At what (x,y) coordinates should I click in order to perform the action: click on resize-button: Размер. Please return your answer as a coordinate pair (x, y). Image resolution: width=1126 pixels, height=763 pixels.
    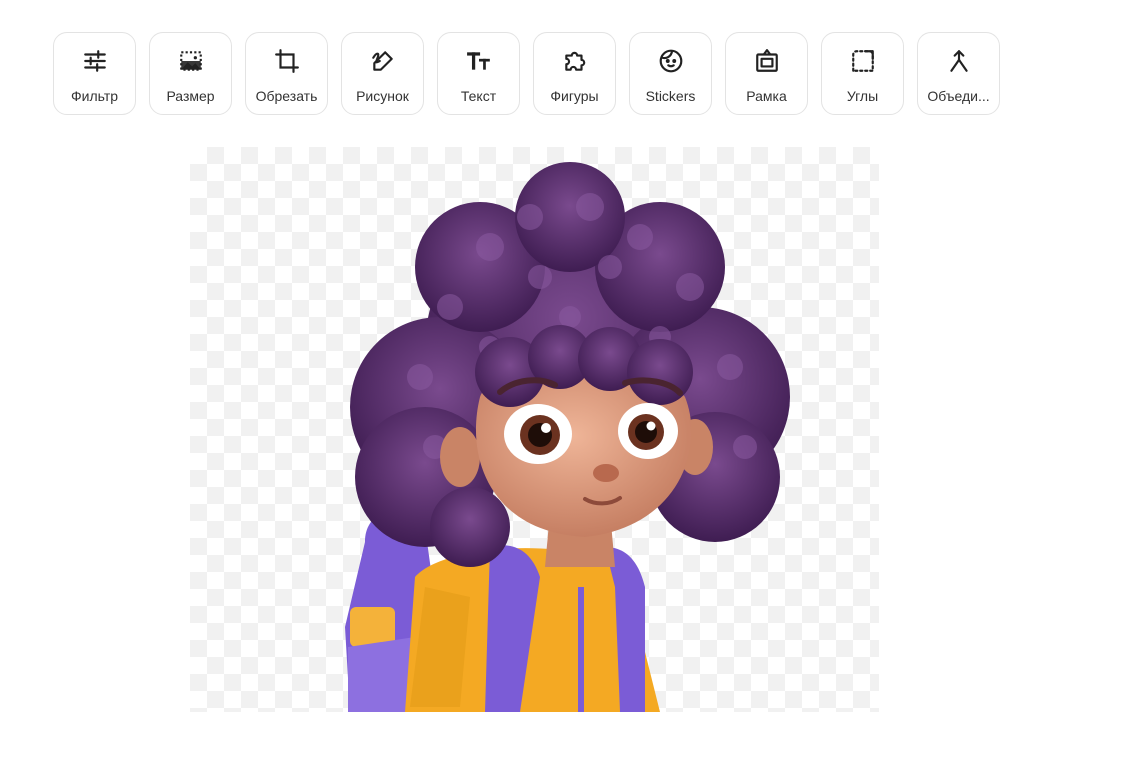
    Looking at the image, I should click on (190, 73).